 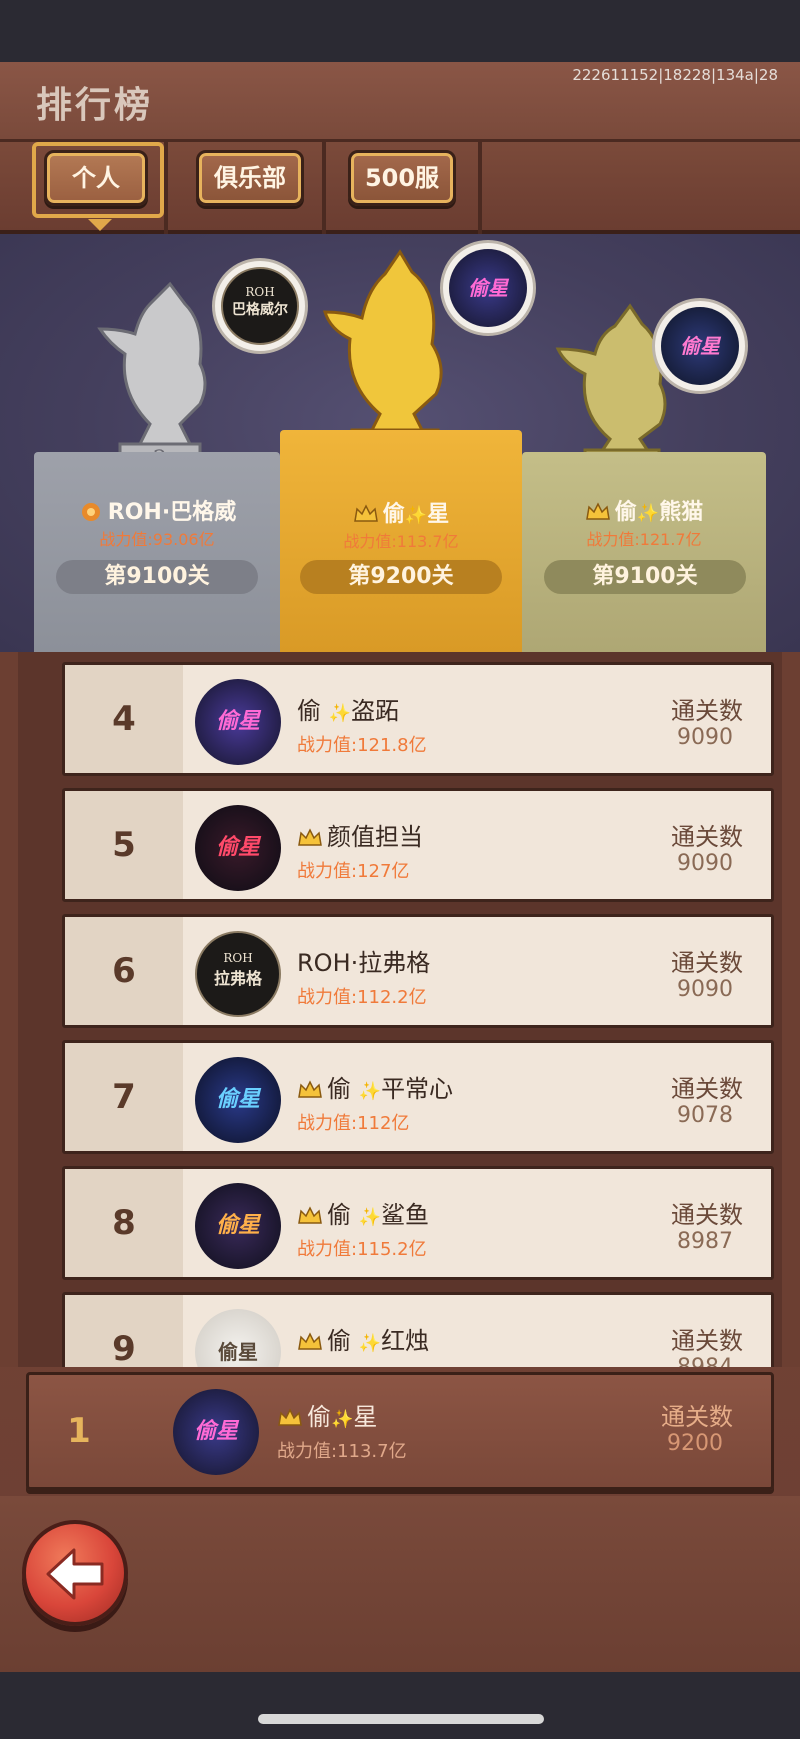 I want to click on podium-power: 战力值:121.7亿, so click(x=644, y=539).